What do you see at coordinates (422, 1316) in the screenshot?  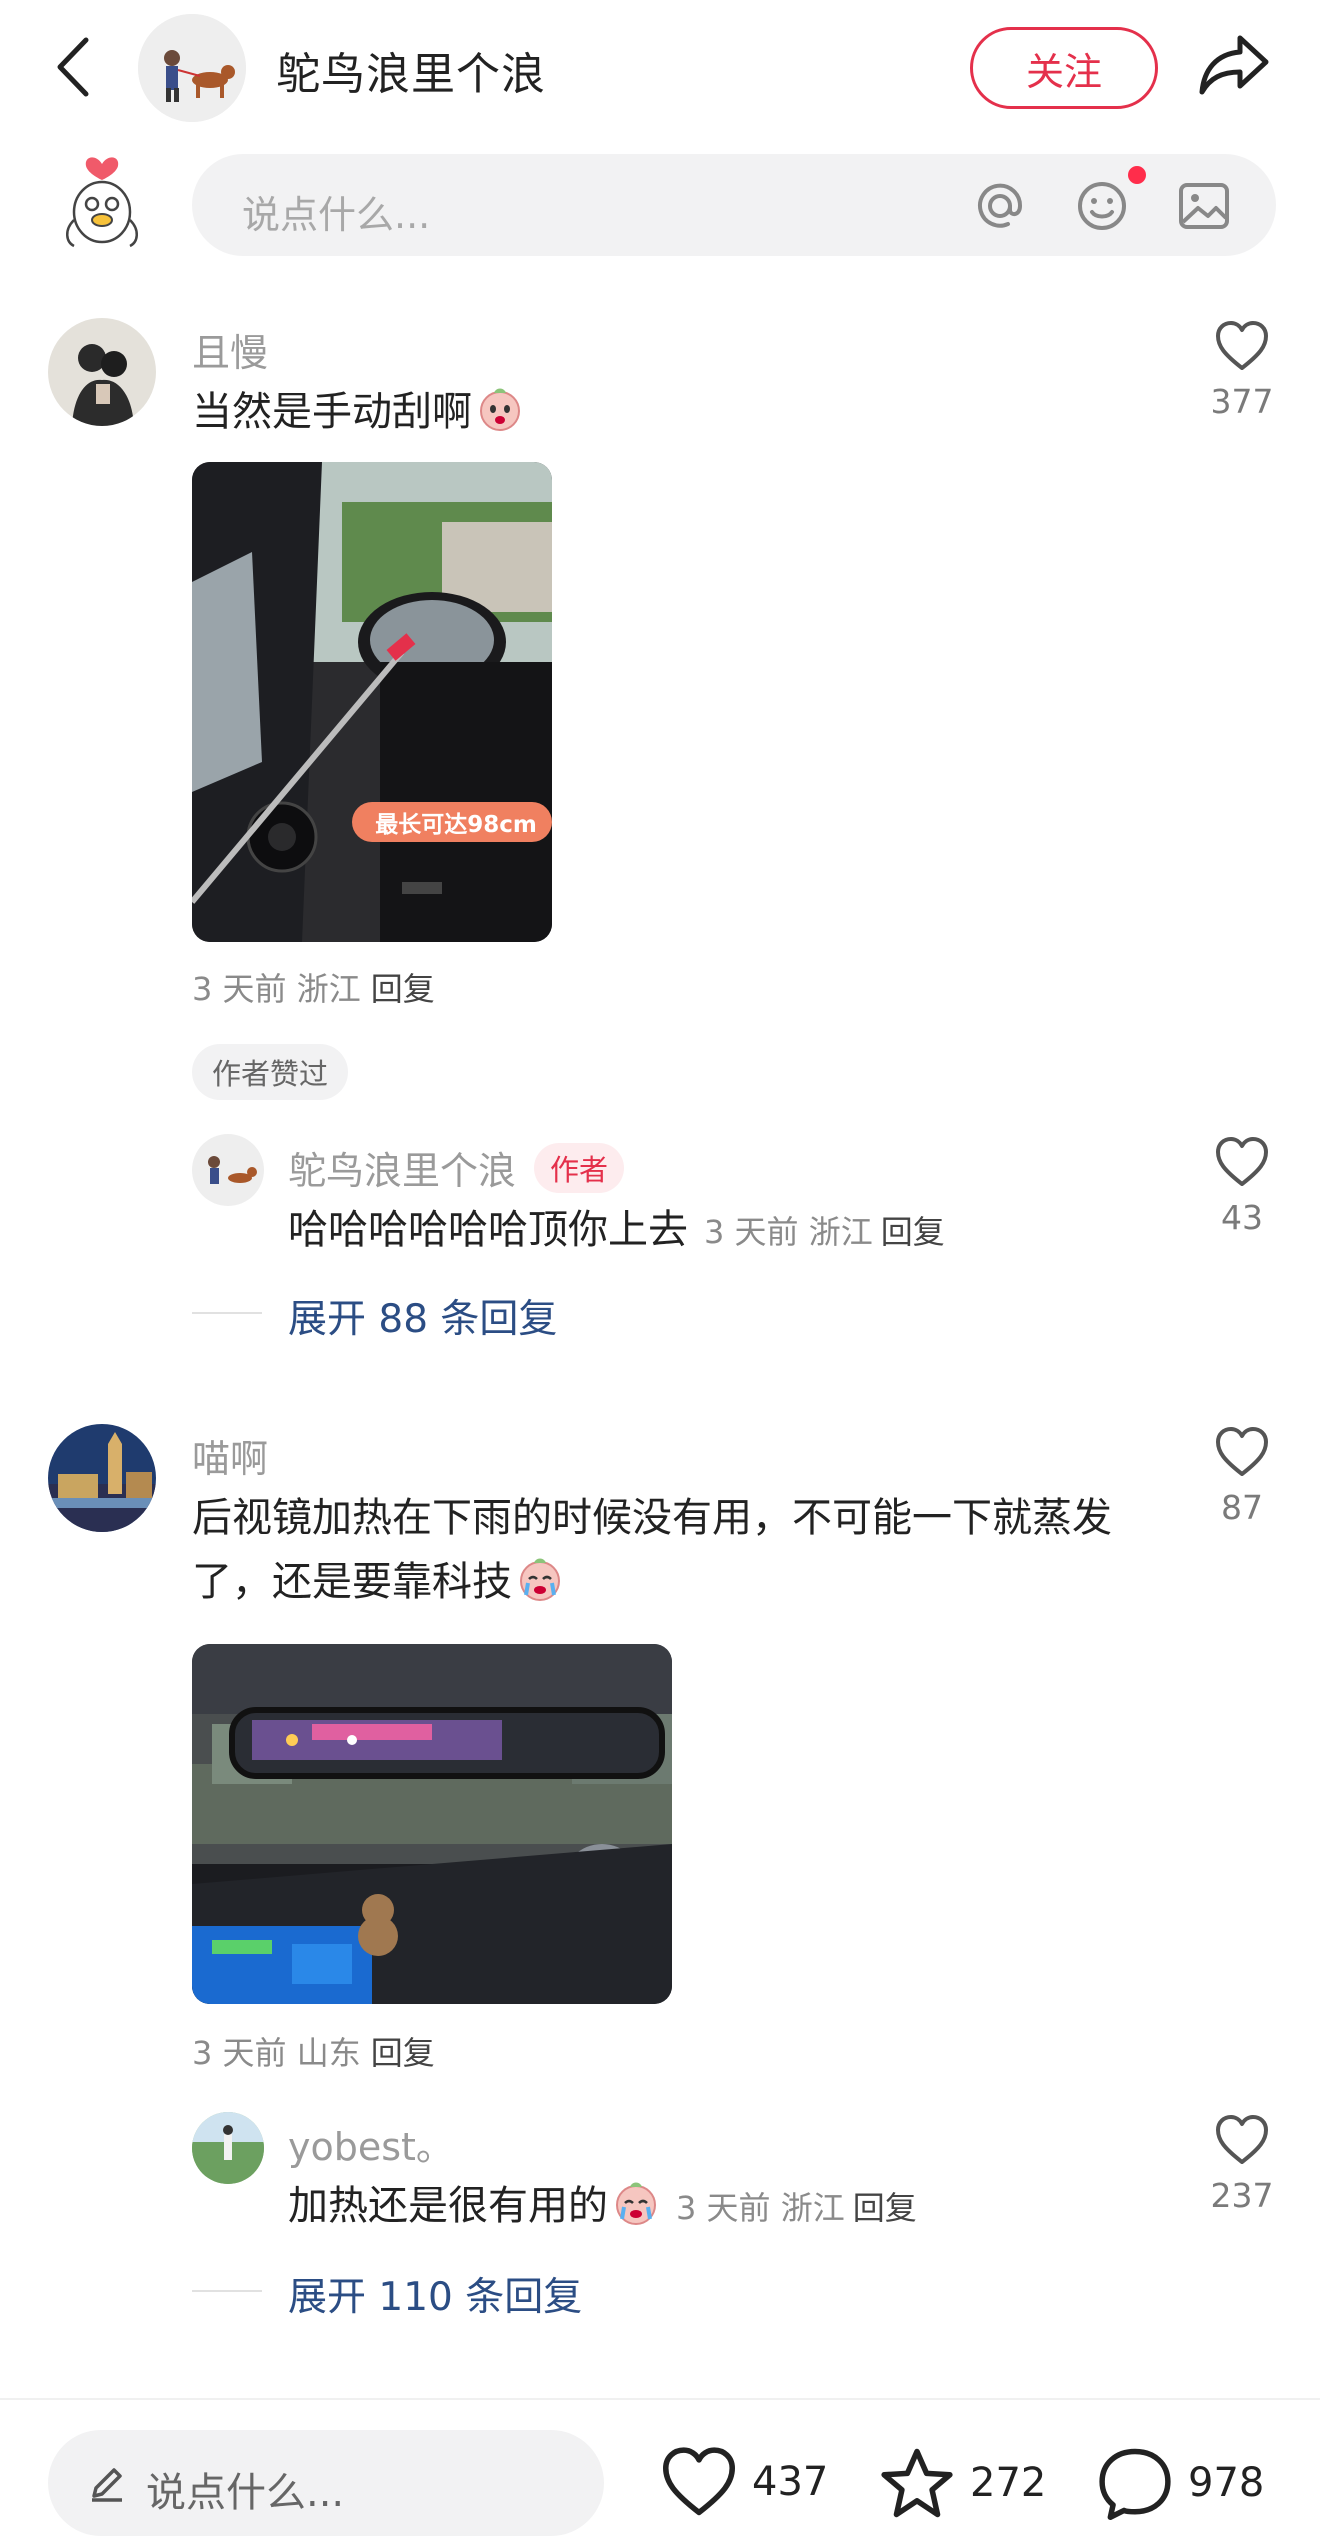 I see `expand-replies-button: 展开 88 条回复` at bounding box center [422, 1316].